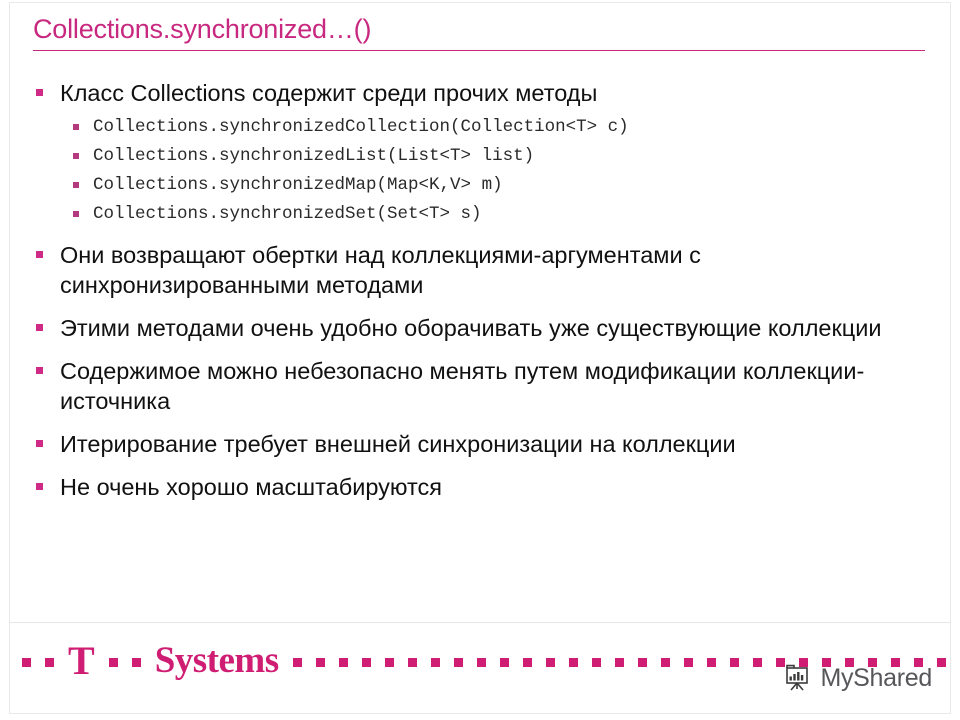 This screenshot has width=960, height=720. What do you see at coordinates (499, 214) in the screenshot?
I see `list-item: Collections.synchronizedSet(Set<T> s)` at bounding box center [499, 214].